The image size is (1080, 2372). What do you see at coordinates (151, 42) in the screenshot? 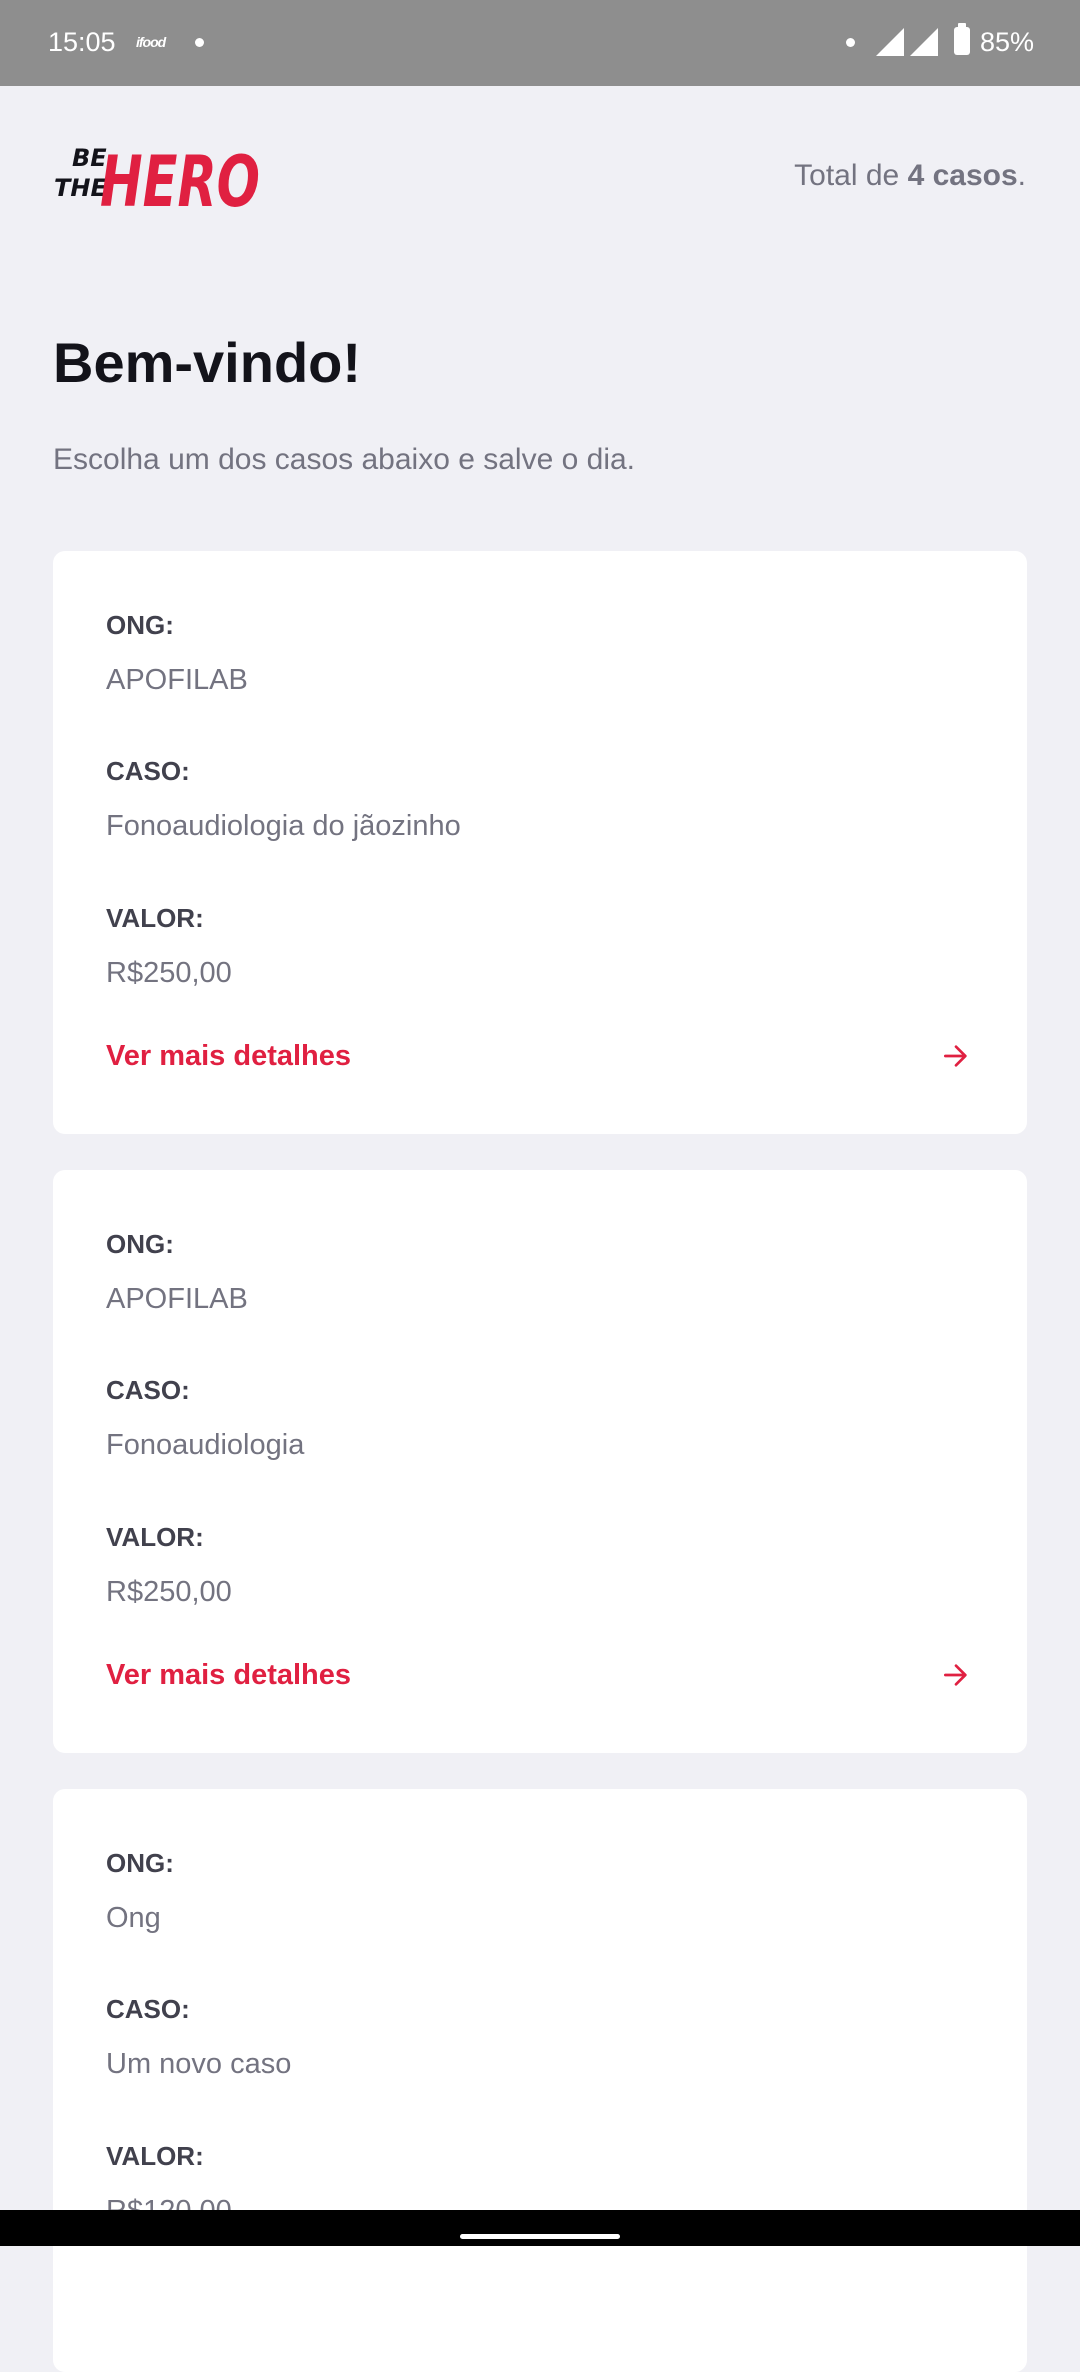
I see `ifood-notification-icon: ifood` at bounding box center [151, 42].